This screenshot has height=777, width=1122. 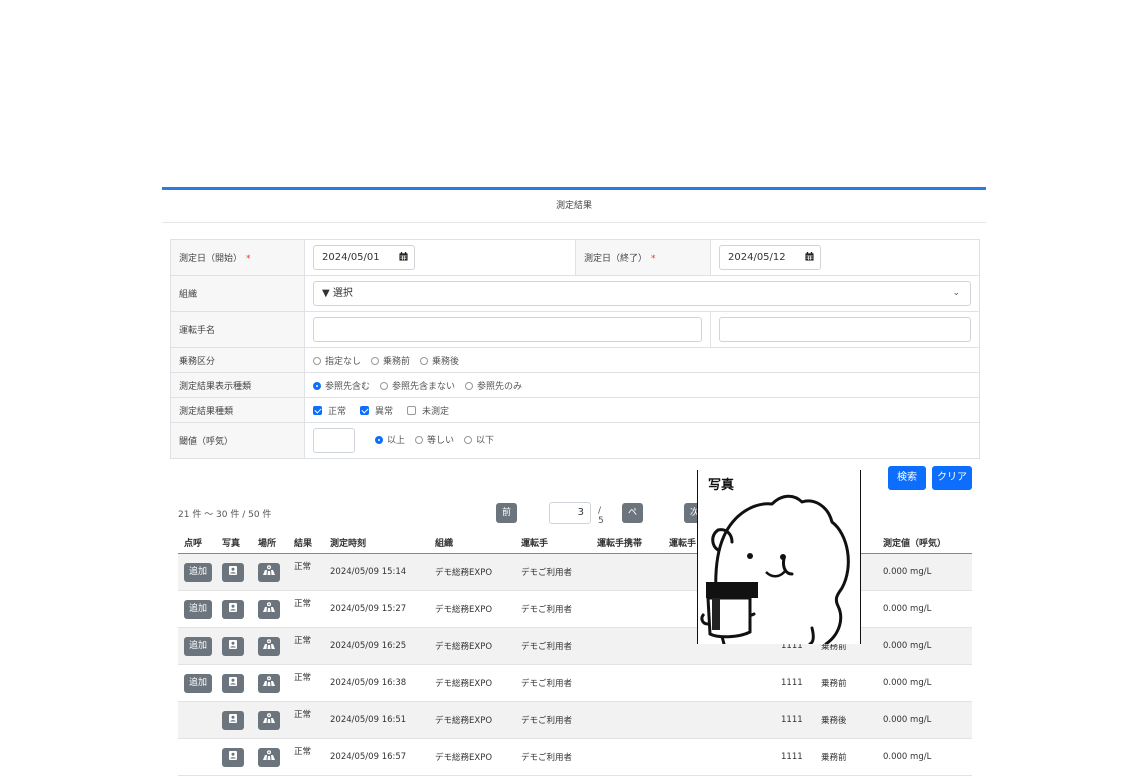 I want to click on time-cell: 2024/05/09 15:14, so click(x=376, y=572).